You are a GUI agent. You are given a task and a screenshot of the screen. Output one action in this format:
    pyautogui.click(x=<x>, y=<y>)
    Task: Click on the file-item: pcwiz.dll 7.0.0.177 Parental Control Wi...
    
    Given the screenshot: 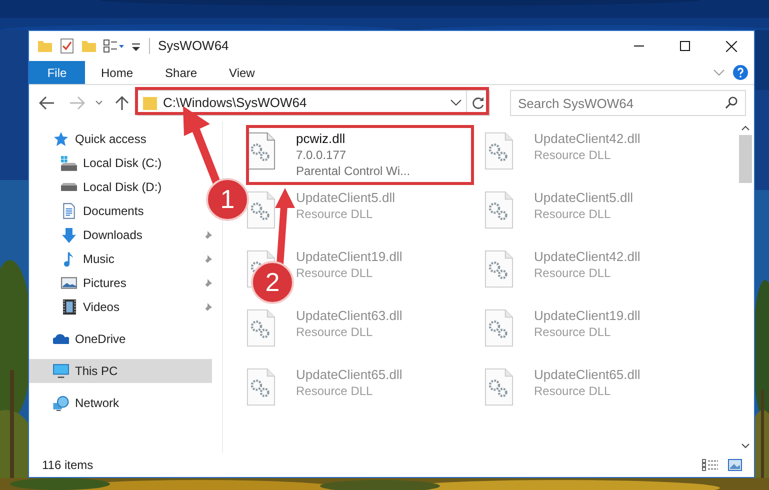 What is the action you would take?
    pyautogui.click(x=353, y=155)
    